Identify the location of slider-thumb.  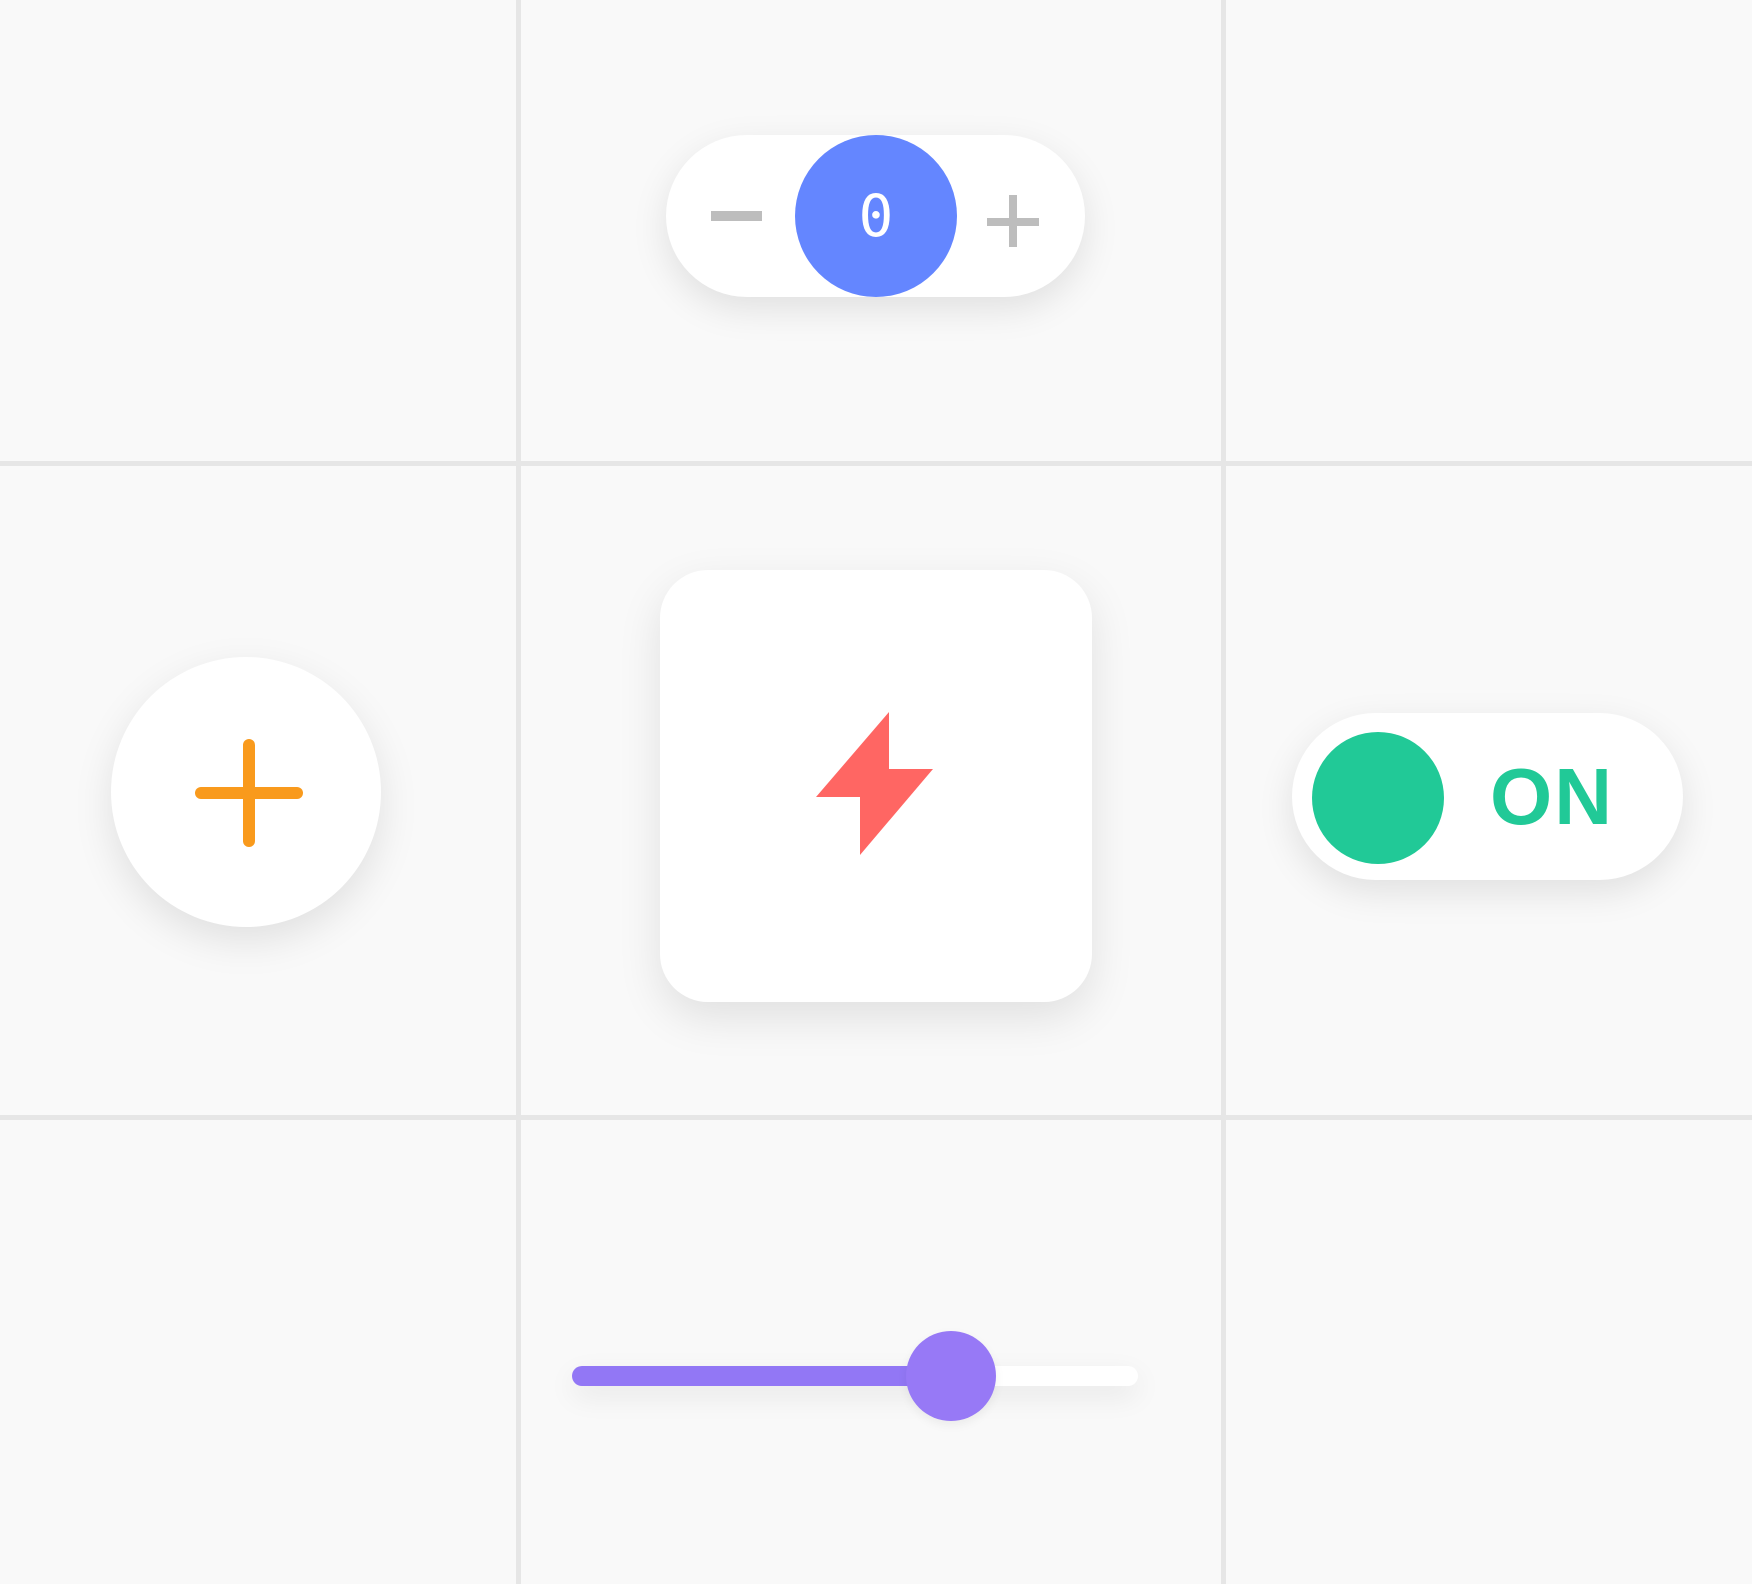
(951, 1376).